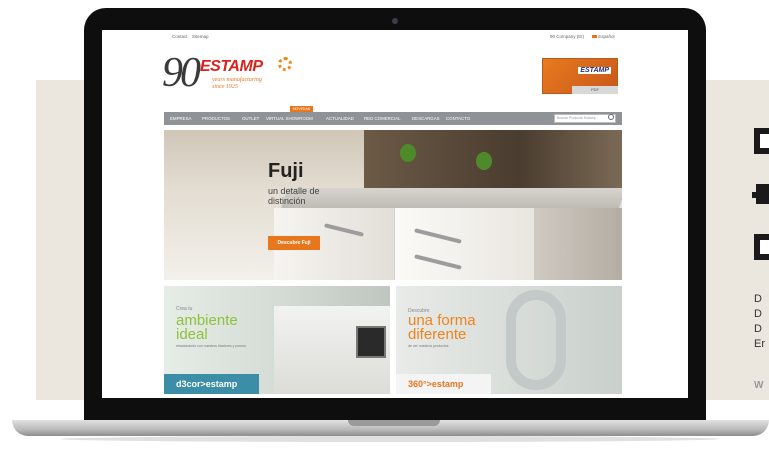 The image size is (769, 449). I want to click on promo-title-line2: diferente, so click(437, 334).